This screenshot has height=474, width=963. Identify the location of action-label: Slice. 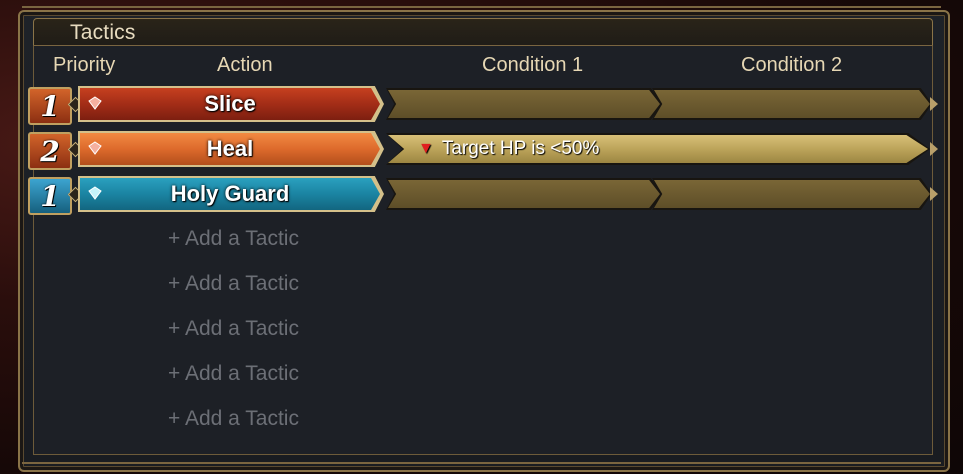
(230, 103).